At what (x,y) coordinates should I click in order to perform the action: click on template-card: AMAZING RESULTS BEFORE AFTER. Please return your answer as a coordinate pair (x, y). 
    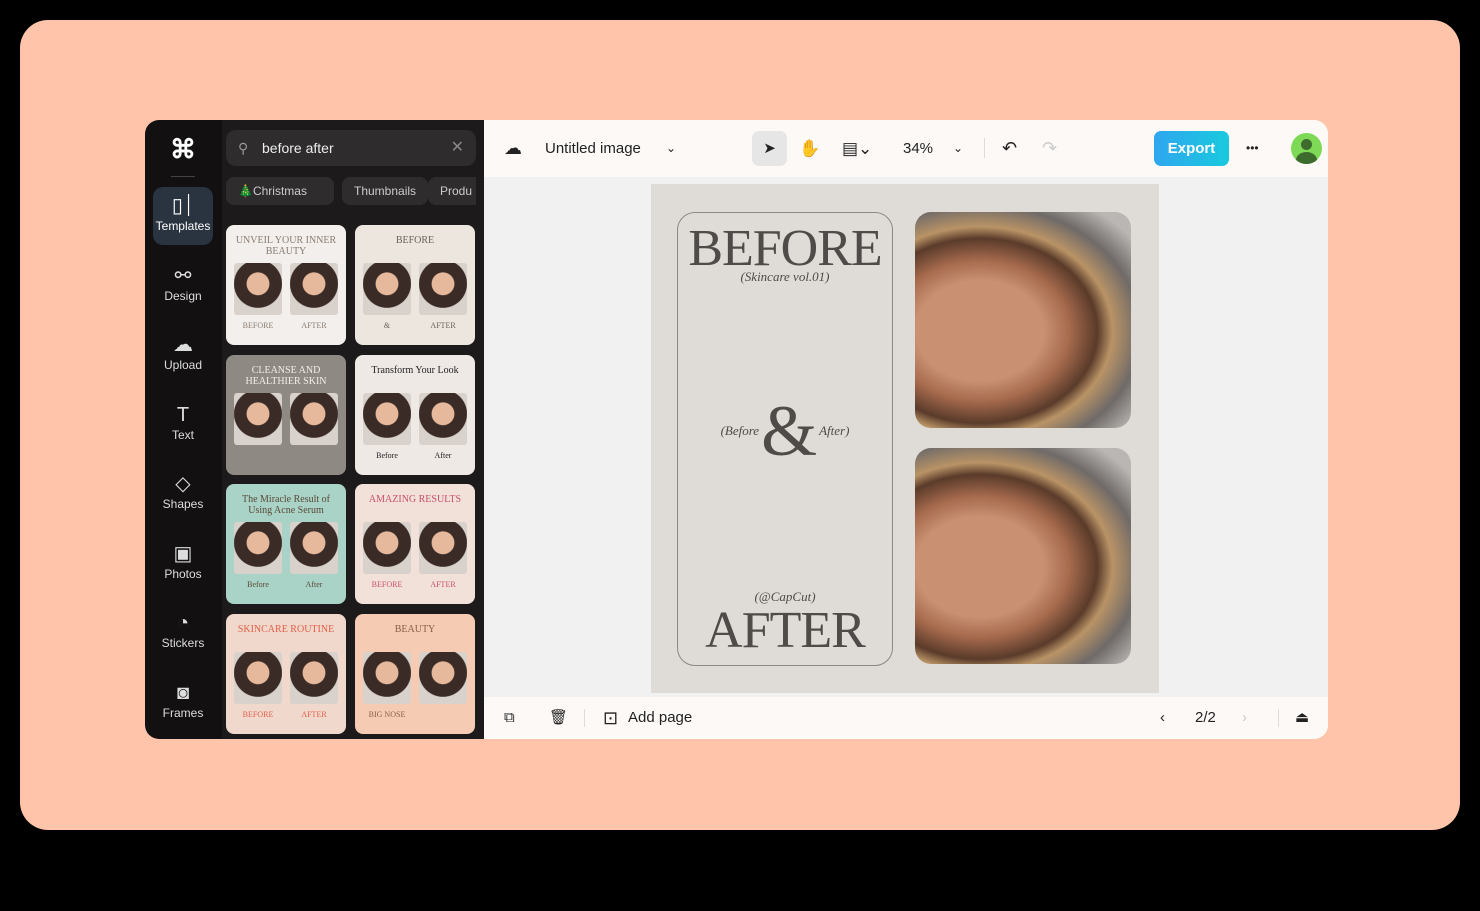
    Looking at the image, I should click on (415, 544).